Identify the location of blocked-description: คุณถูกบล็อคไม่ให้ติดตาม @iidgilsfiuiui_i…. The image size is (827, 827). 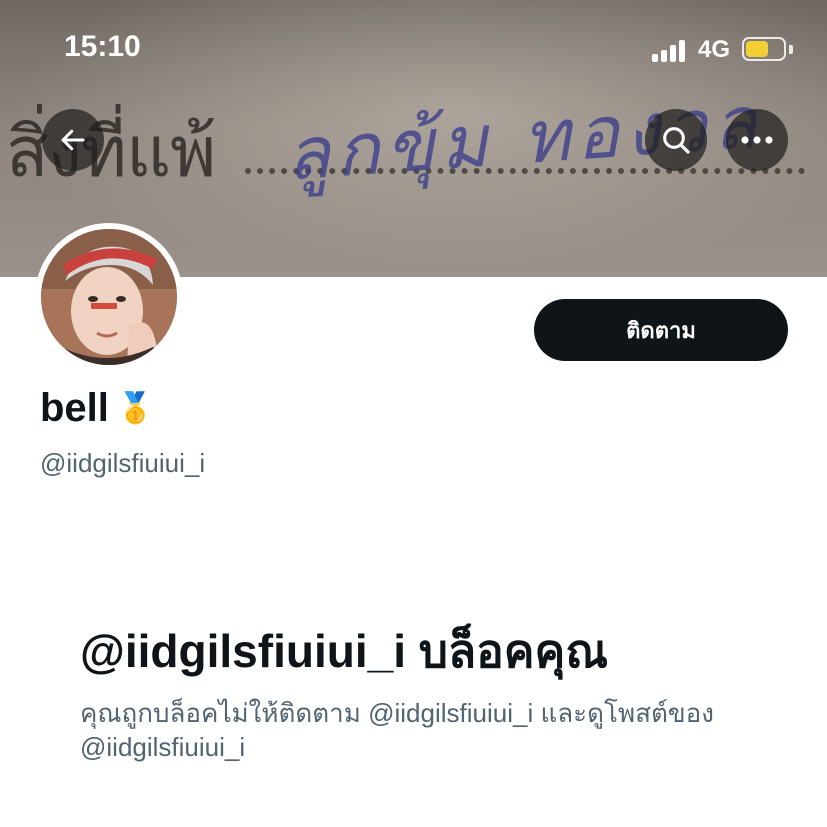
(397, 730).